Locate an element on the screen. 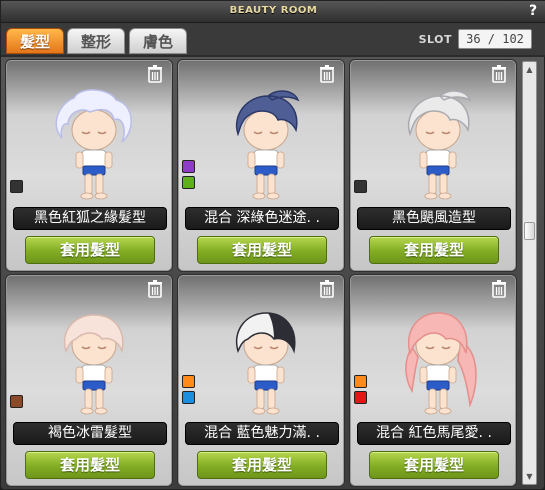 The image size is (545, 490). hair-name: 褐色冰雷髮型 is located at coordinates (90, 433).